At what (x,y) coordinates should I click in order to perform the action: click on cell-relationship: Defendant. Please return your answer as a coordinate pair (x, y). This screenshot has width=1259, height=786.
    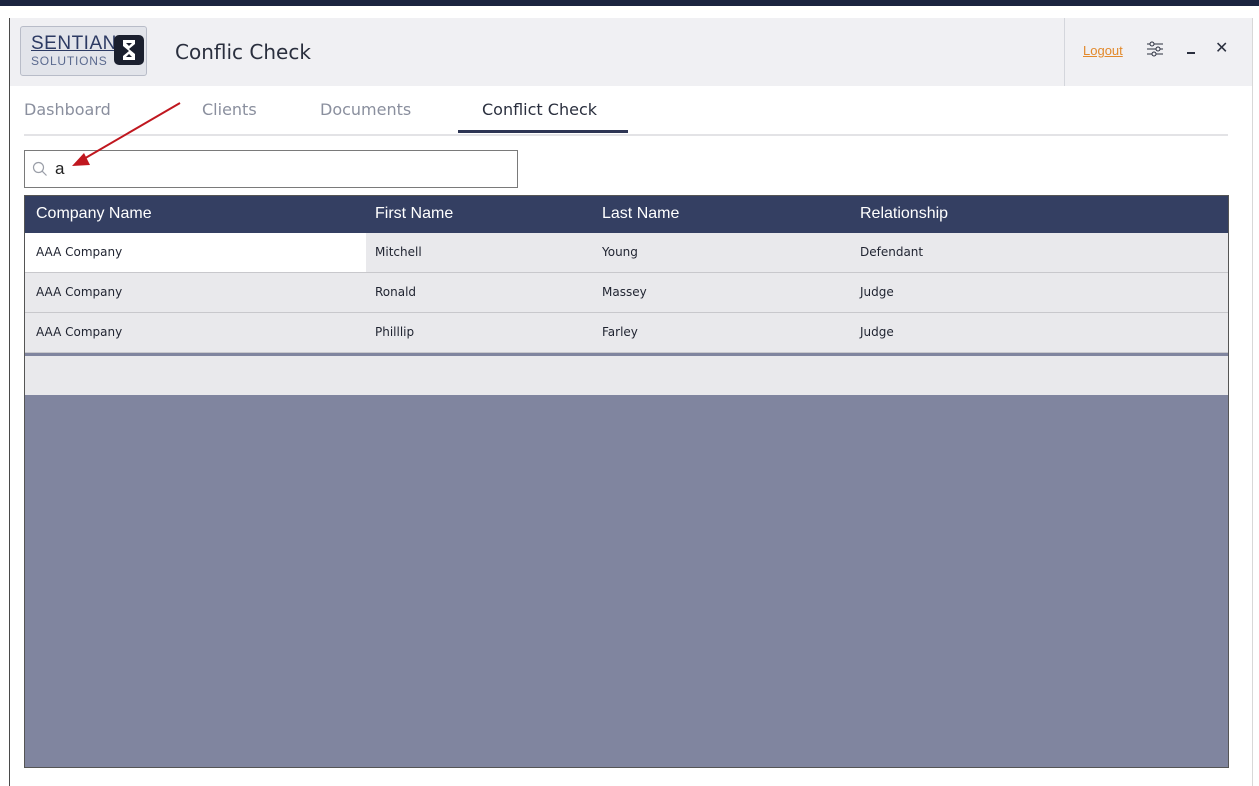
    Looking at the image, I should click on (892, 252).